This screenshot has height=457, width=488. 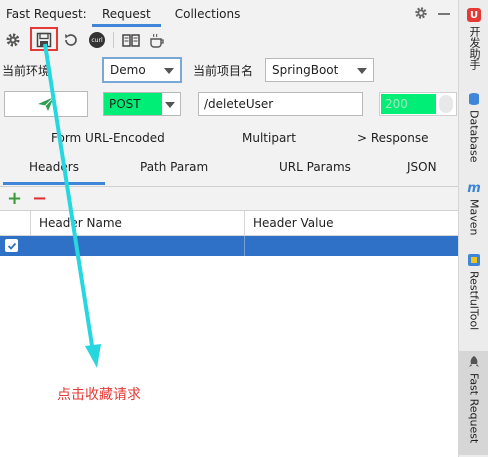 I want to click on add-row-icon: +, so click(x=14, y=199).